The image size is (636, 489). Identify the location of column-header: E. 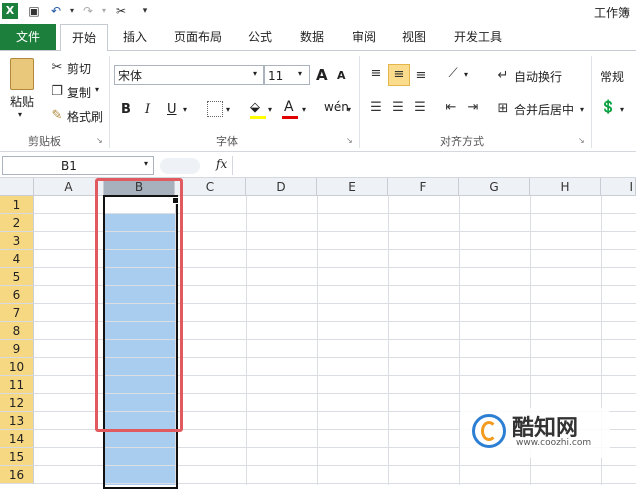
(352, 187).